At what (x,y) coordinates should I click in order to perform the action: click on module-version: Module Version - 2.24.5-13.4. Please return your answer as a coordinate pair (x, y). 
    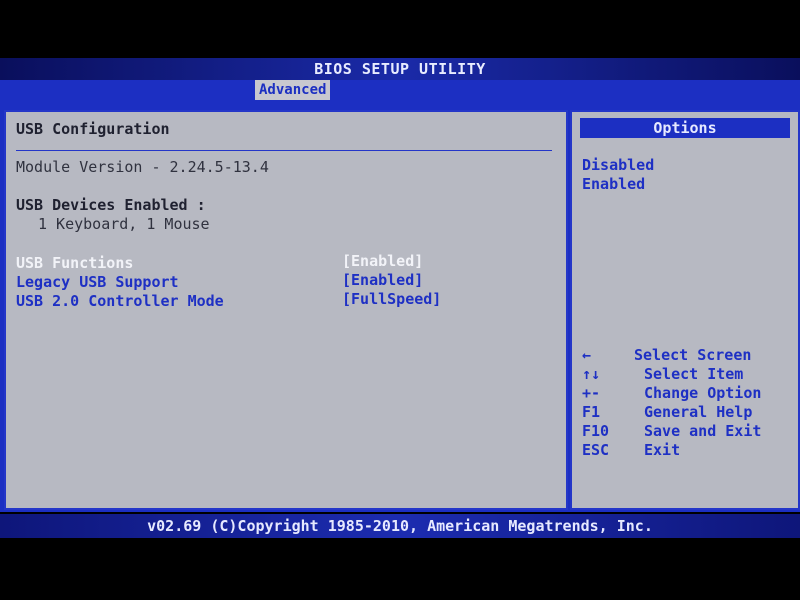
    Looking at the image, I should click on (142, 167).